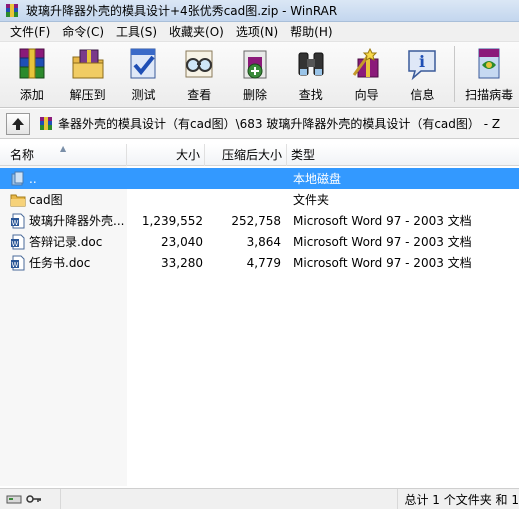 This screenshot has height=509, width=519. I want to click on virus-scan-label: 扫描病毒, so click(489, 95).